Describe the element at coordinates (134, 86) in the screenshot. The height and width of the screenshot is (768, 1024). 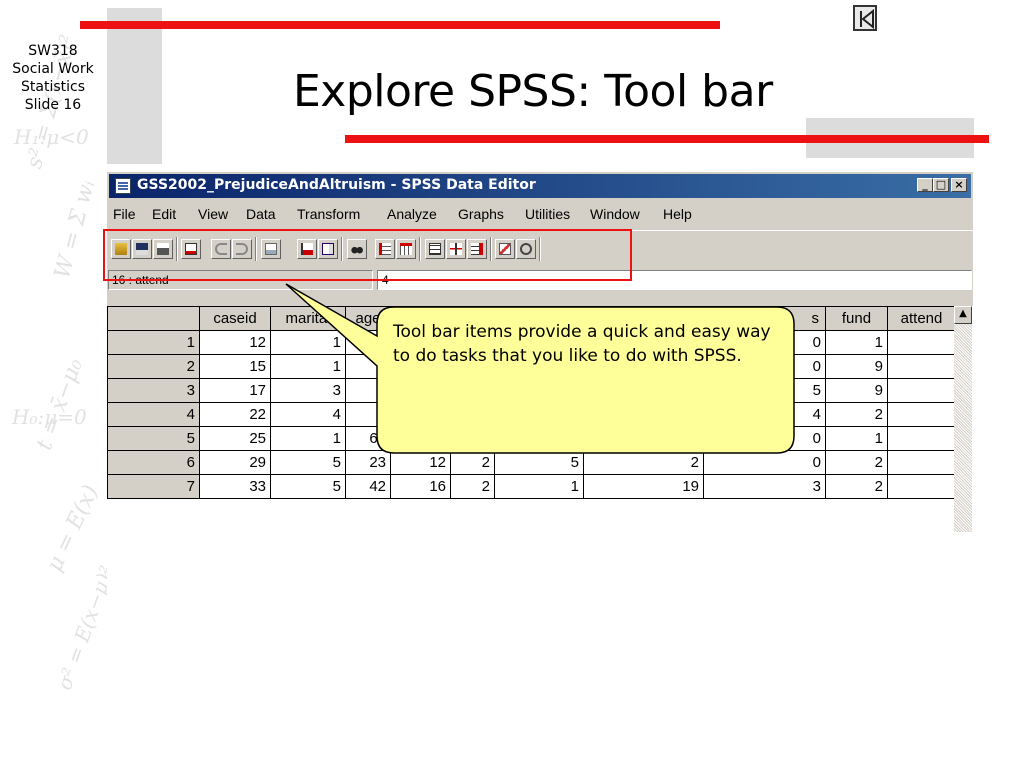
I see `decorative-gray-bar-vertical` at that location.